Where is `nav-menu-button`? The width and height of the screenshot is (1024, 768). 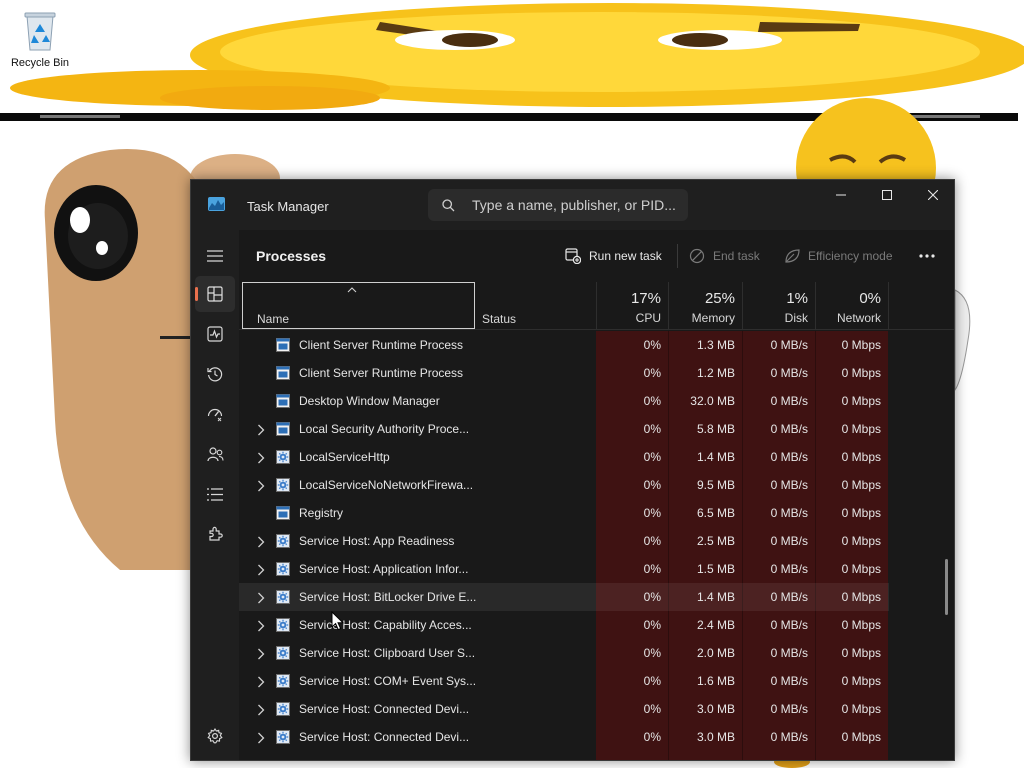 nav-menu-button is located at coordinates (215, 256).